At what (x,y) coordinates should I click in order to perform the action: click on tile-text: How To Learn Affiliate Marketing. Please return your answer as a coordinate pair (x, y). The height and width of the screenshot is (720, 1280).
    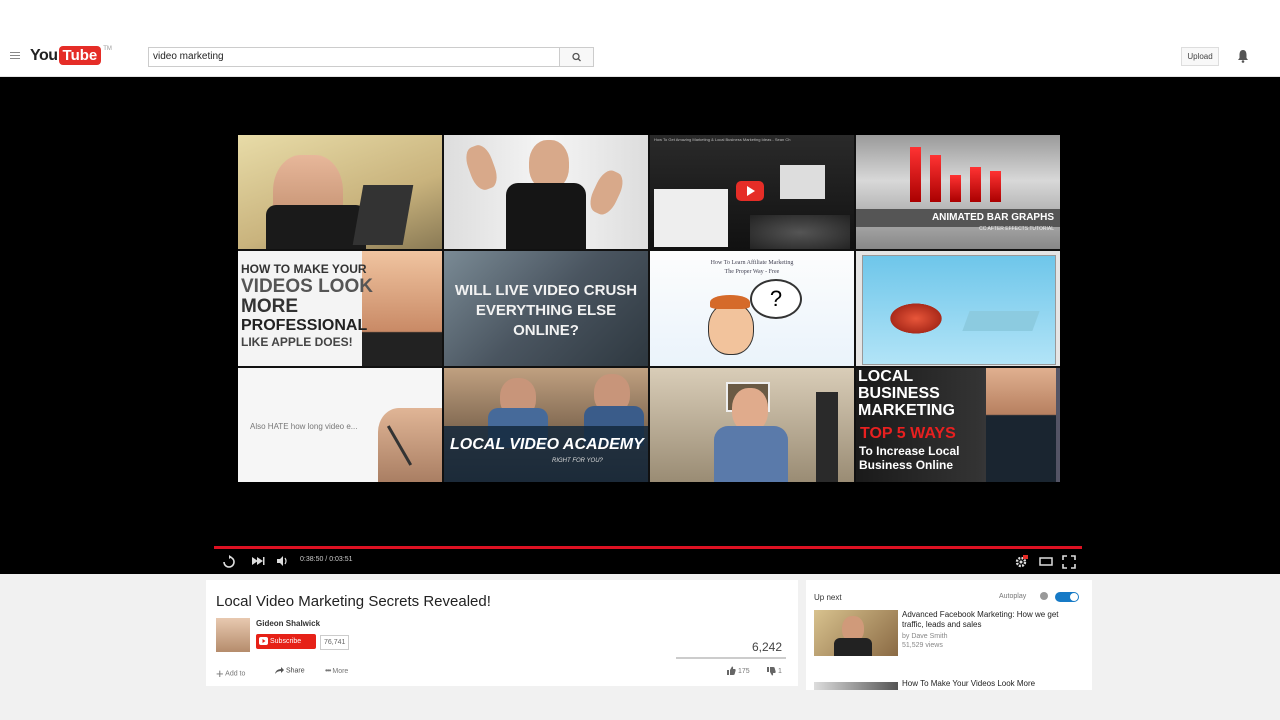
    Looking at the image, I should click on (752, 263).